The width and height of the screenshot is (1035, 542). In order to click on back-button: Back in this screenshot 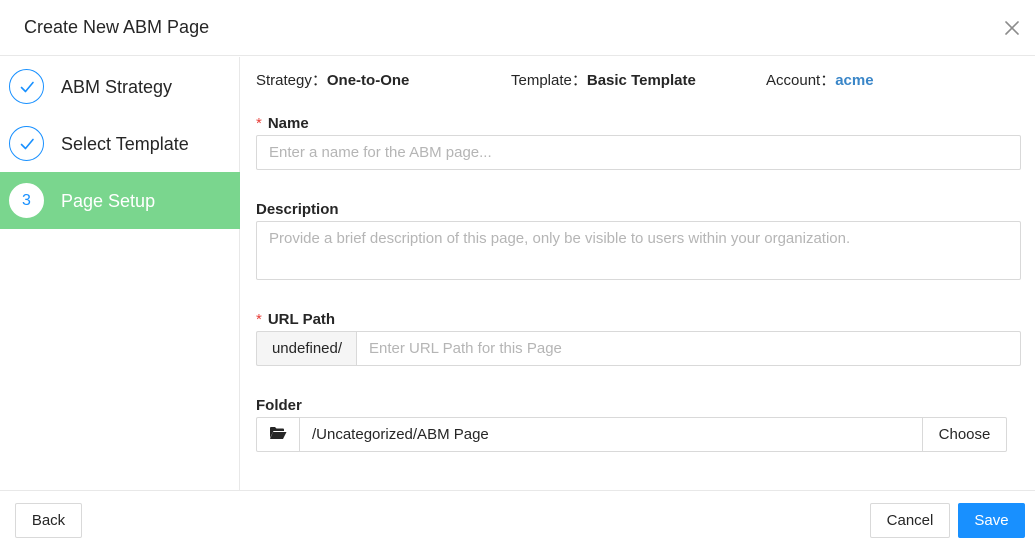, I will do `click(48, 520)`.